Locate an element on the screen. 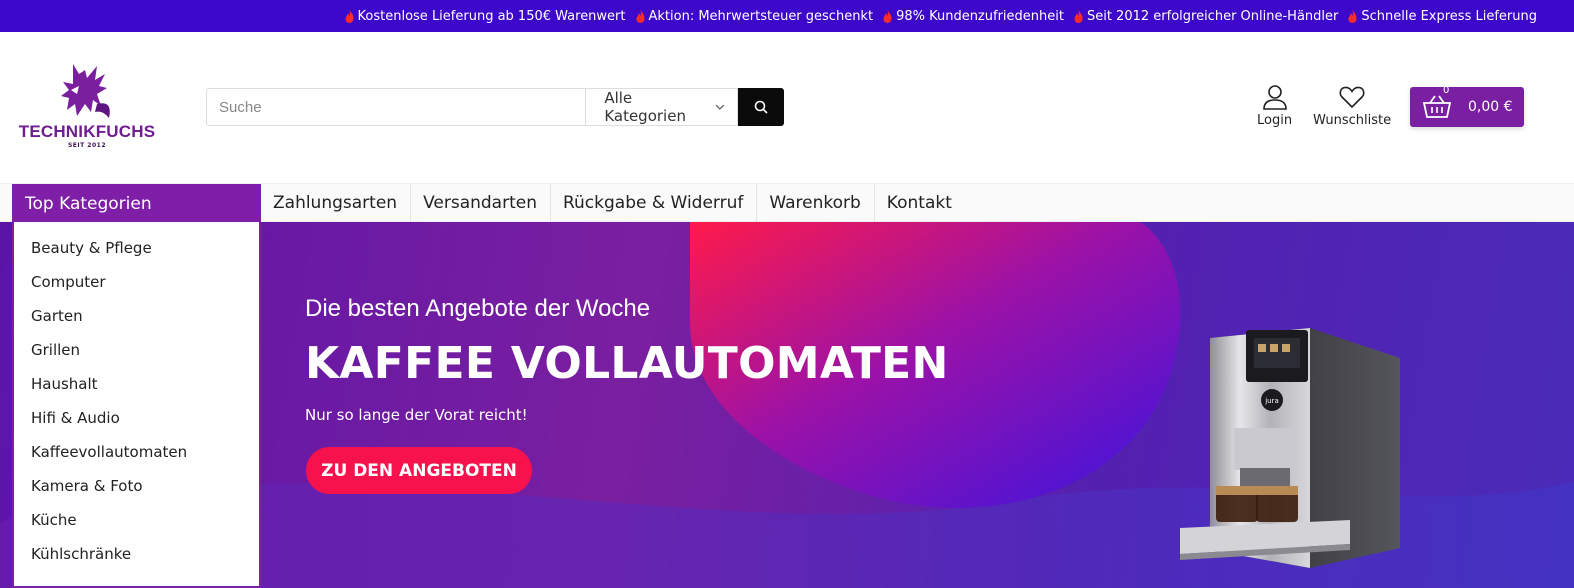  wishlist-link: Wunschliste is located at coordinates (1352, 106).